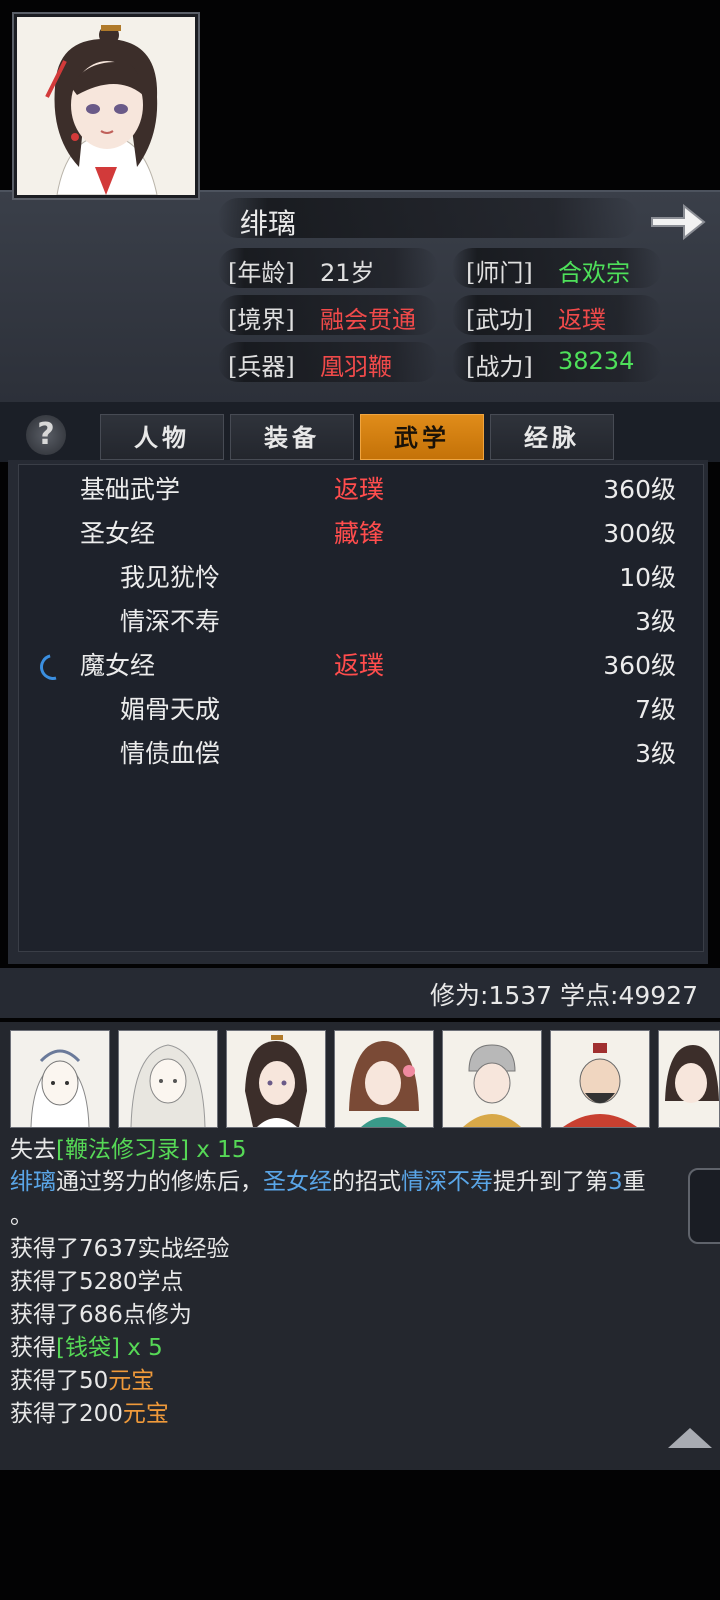 This screenshot has height=1600, width=720. What do you see at coordinates (634, 1182) in the screenshot?
I see `log-text: 重` at bounding box center [634, 1182].